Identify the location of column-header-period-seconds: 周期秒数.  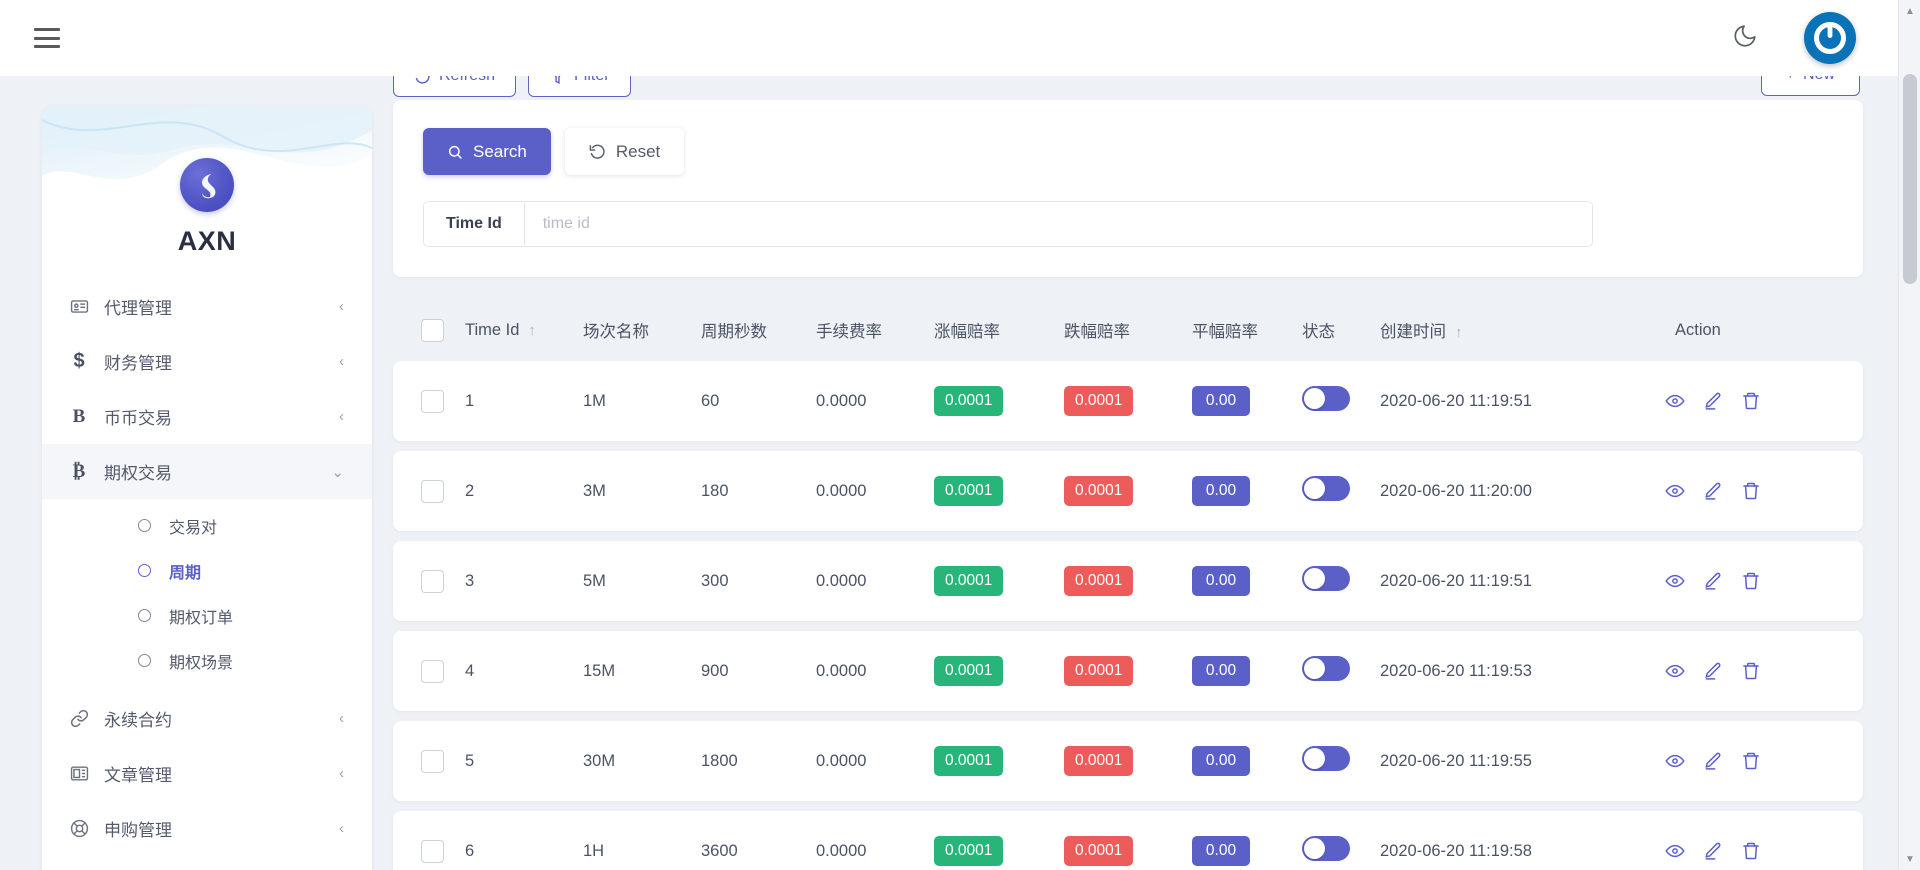
(758, 330).